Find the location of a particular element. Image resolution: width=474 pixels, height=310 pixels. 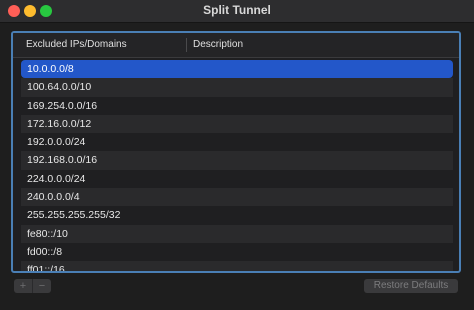

table-row: 172.16.0.0/12 is located at coordinates (237, 124).